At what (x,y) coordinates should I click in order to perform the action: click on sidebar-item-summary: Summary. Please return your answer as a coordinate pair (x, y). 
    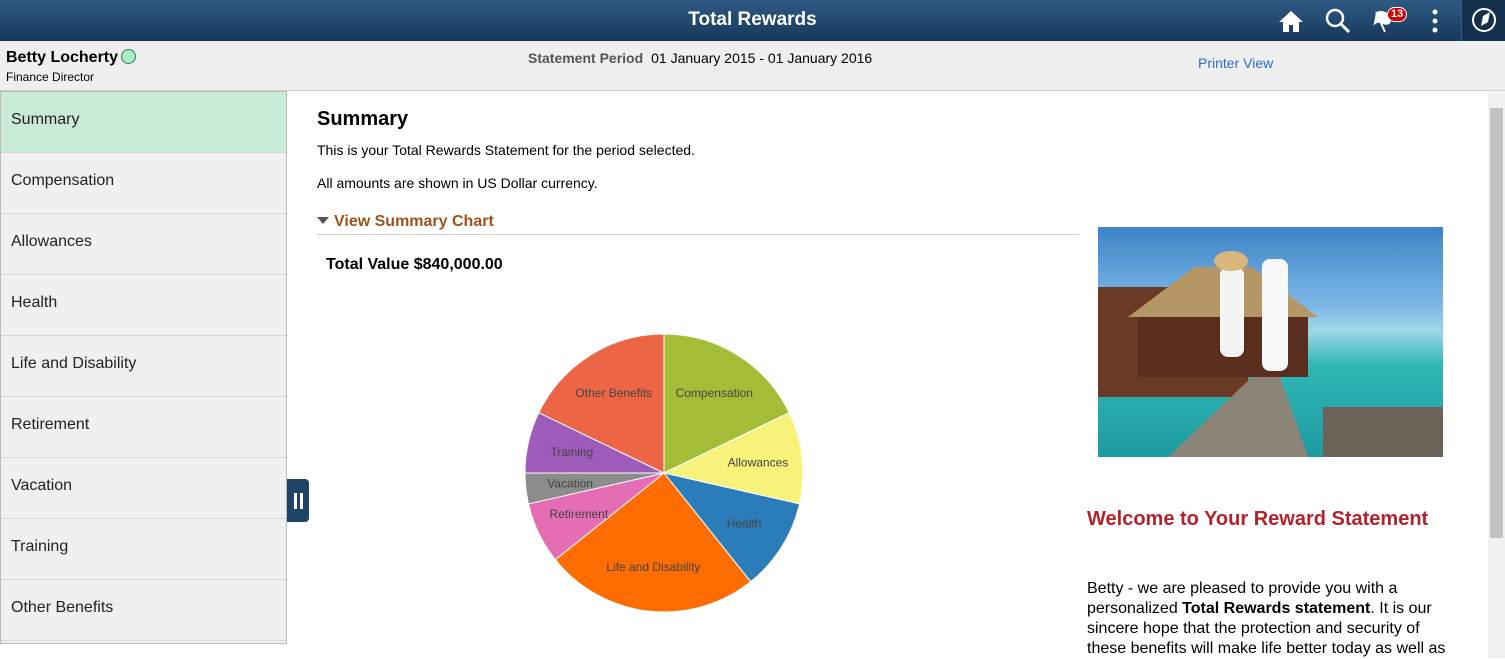
    Looking at the image, I should click on (143, 122).